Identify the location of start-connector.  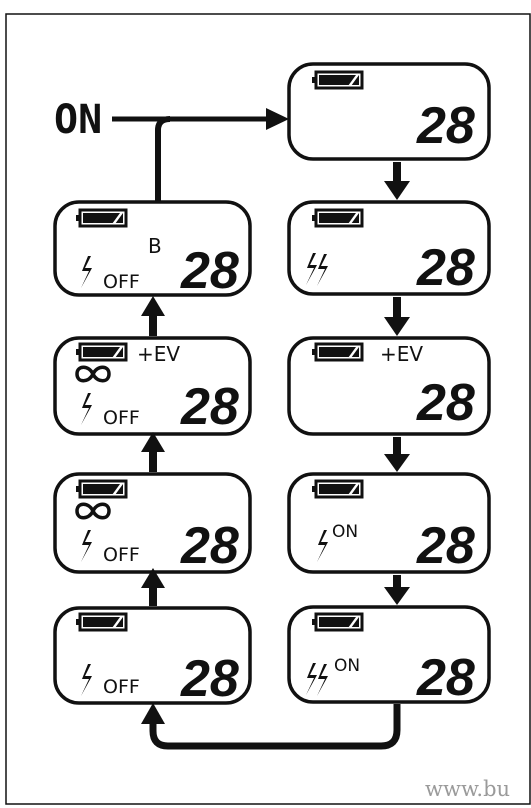
(200, 158).